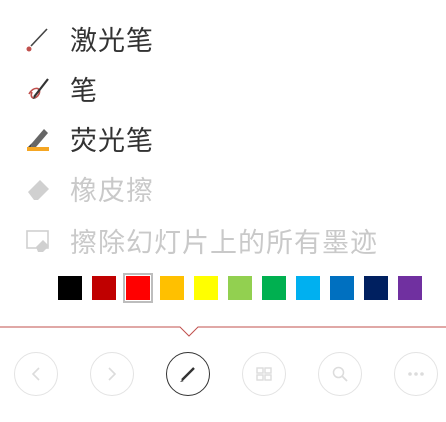 The height and width of the screenshot is (422, 446). I want to click on see-all-slides-button, so click(264, 374).